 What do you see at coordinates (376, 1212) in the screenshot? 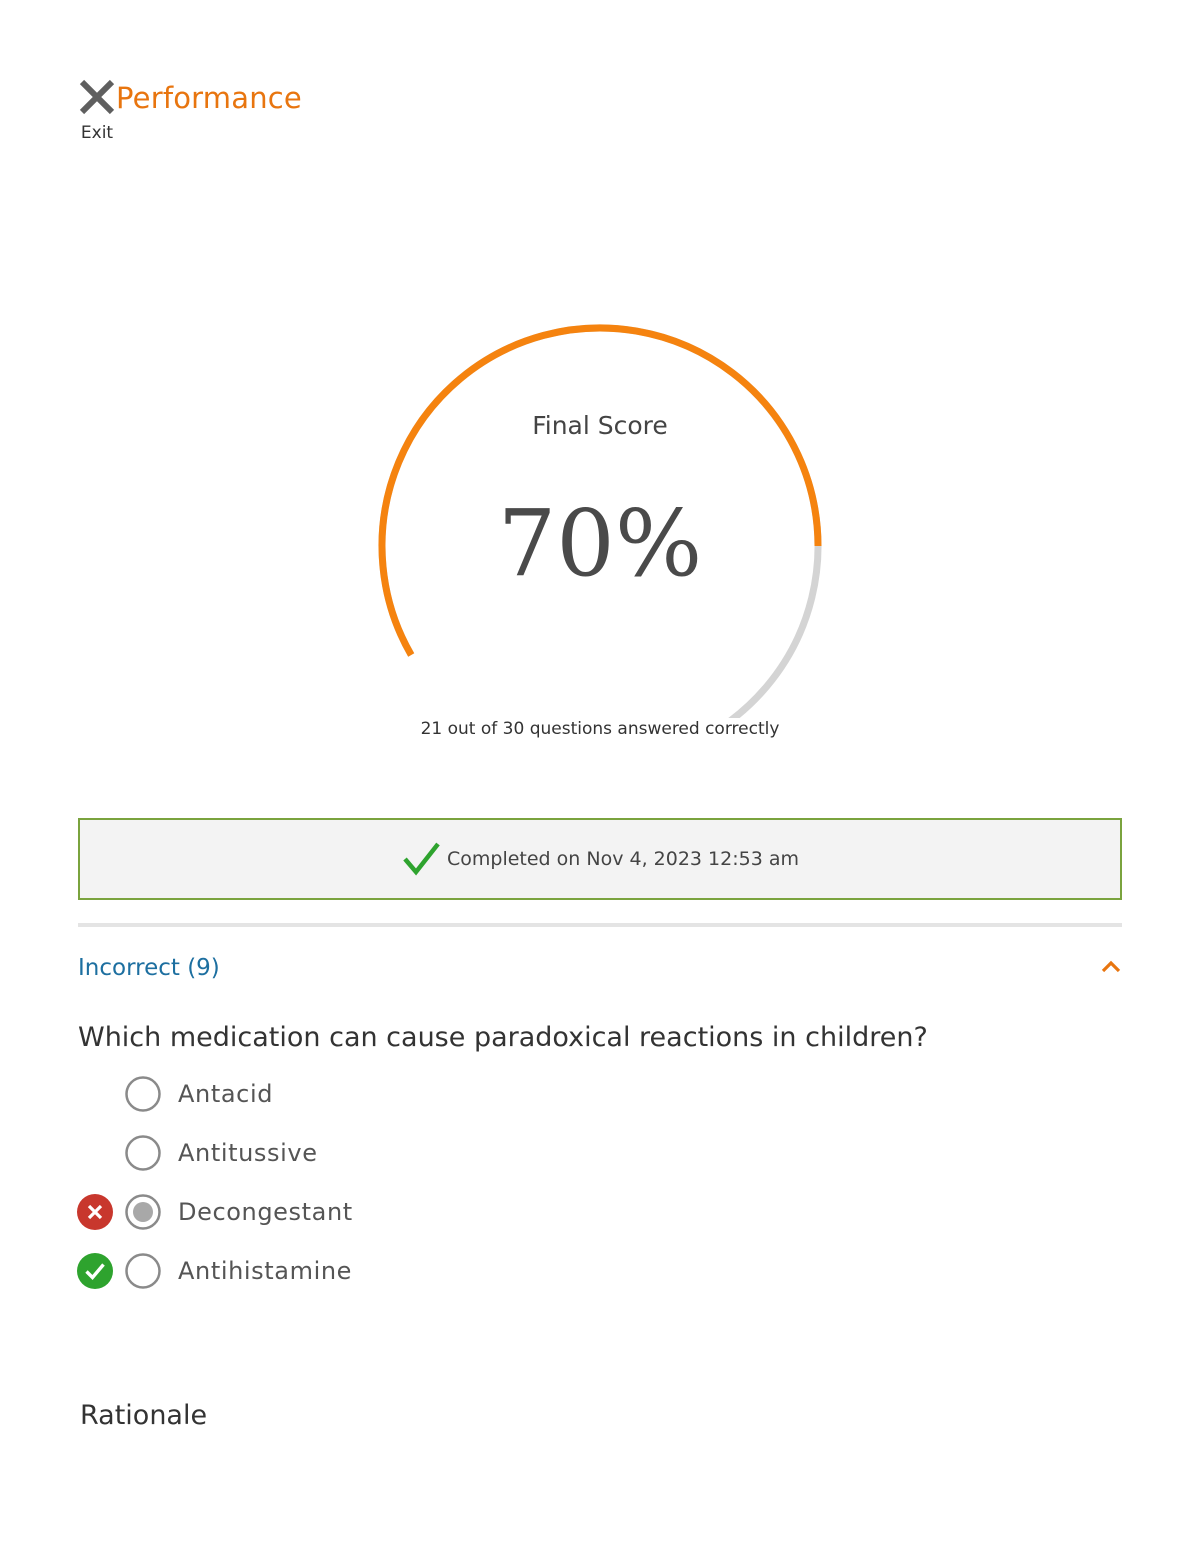
I see `answer-option: Decongestant` at bounding box center [376, 1212].